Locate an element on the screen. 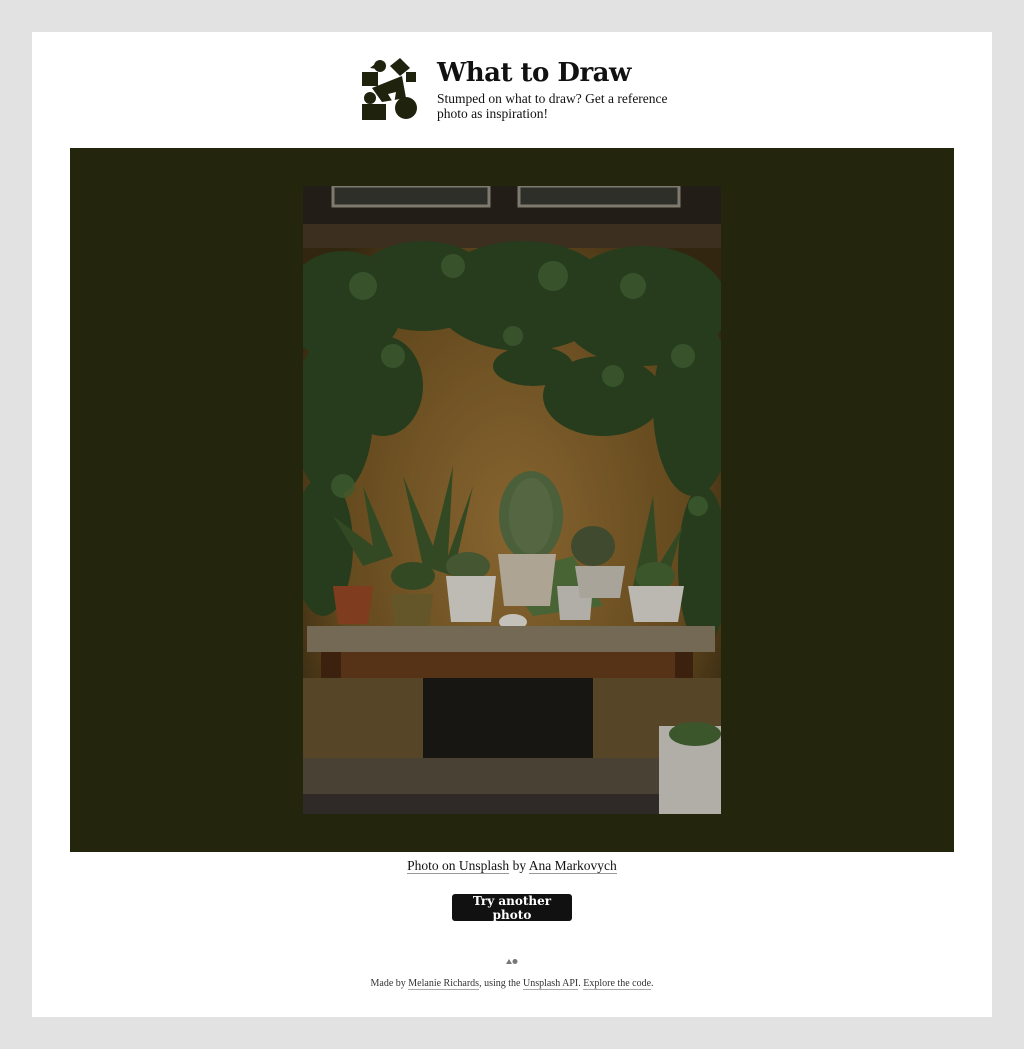 This screenshot has width=1024, height=1049. footer-using: , using the is located at coordinates (501, 983).